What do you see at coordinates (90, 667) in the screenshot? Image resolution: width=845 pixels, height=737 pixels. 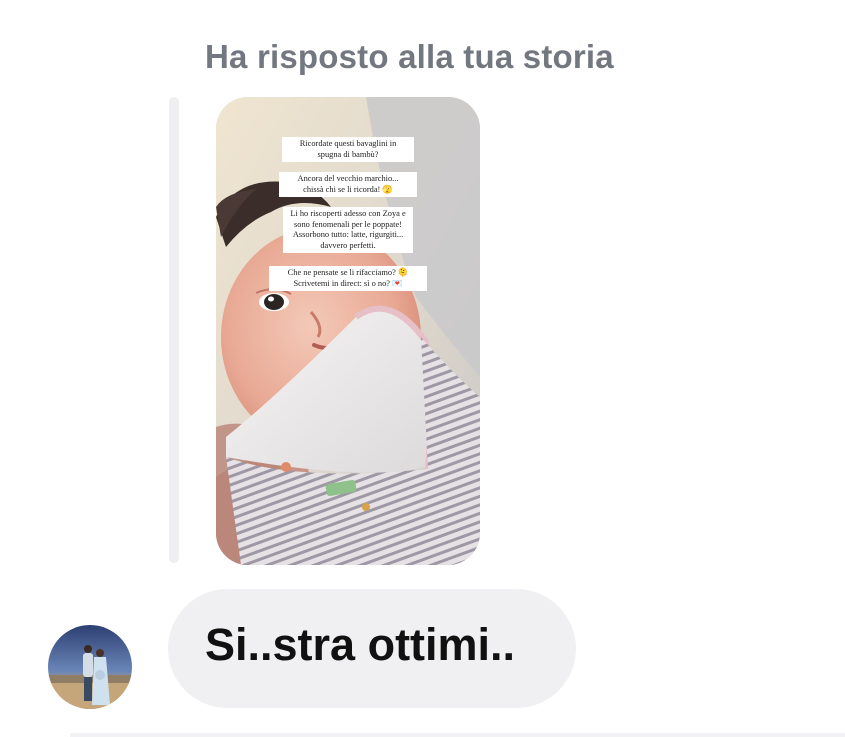 I see `avatar` at bounding box center [90, 667].